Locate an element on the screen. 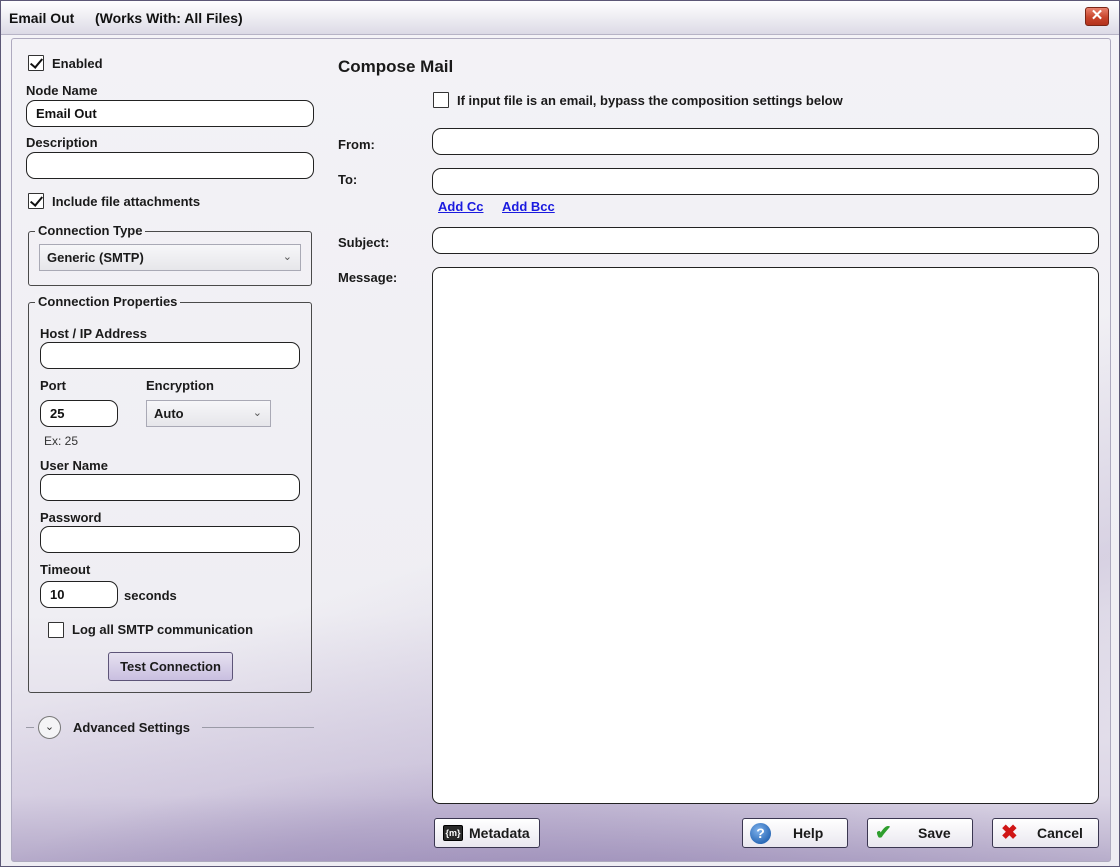 The width and height of the screenshot is (1120, 867). metadata-button: {m} Metadata is located at coordinates (487, 833).